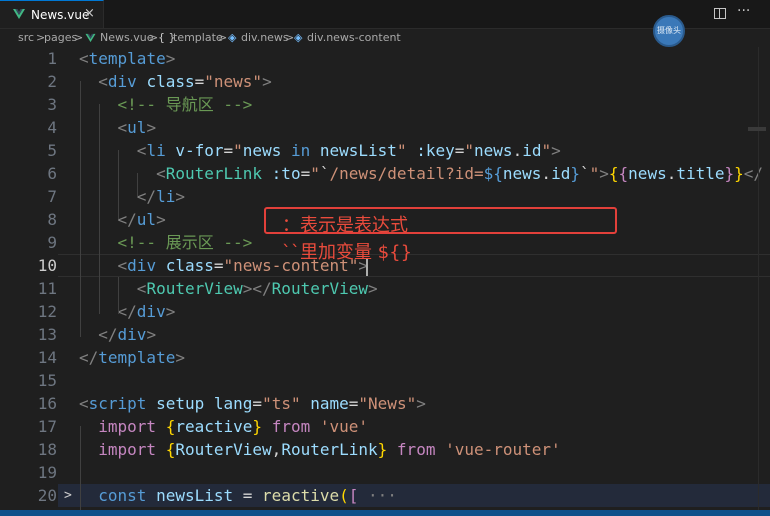  Describe the element at coordinates (214, 426) in the screenshot. I see `code-token: reactive` at that location.